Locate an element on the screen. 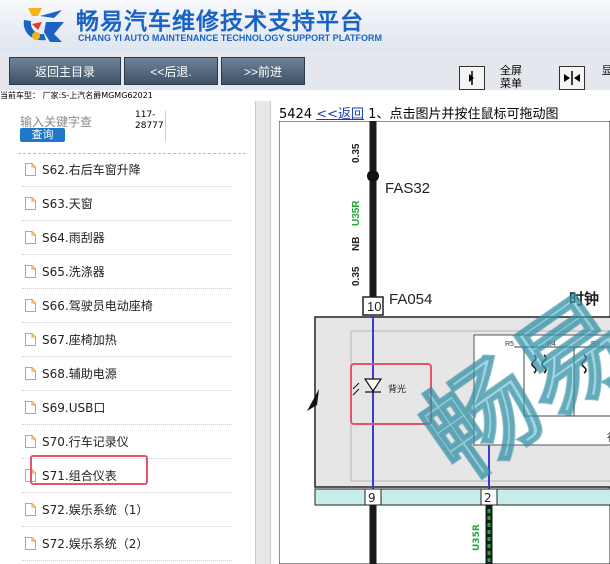  home-button: 返回主目录 is located at coordinates (65, 71).